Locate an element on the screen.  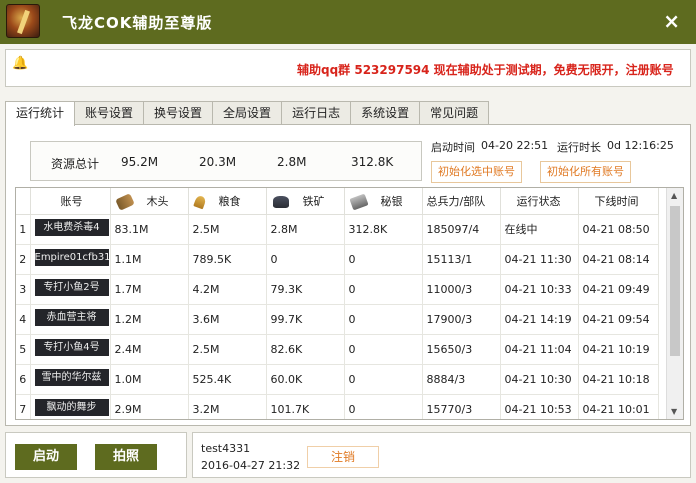
total-wood: 95.2M is located at coordinates (140, 162).